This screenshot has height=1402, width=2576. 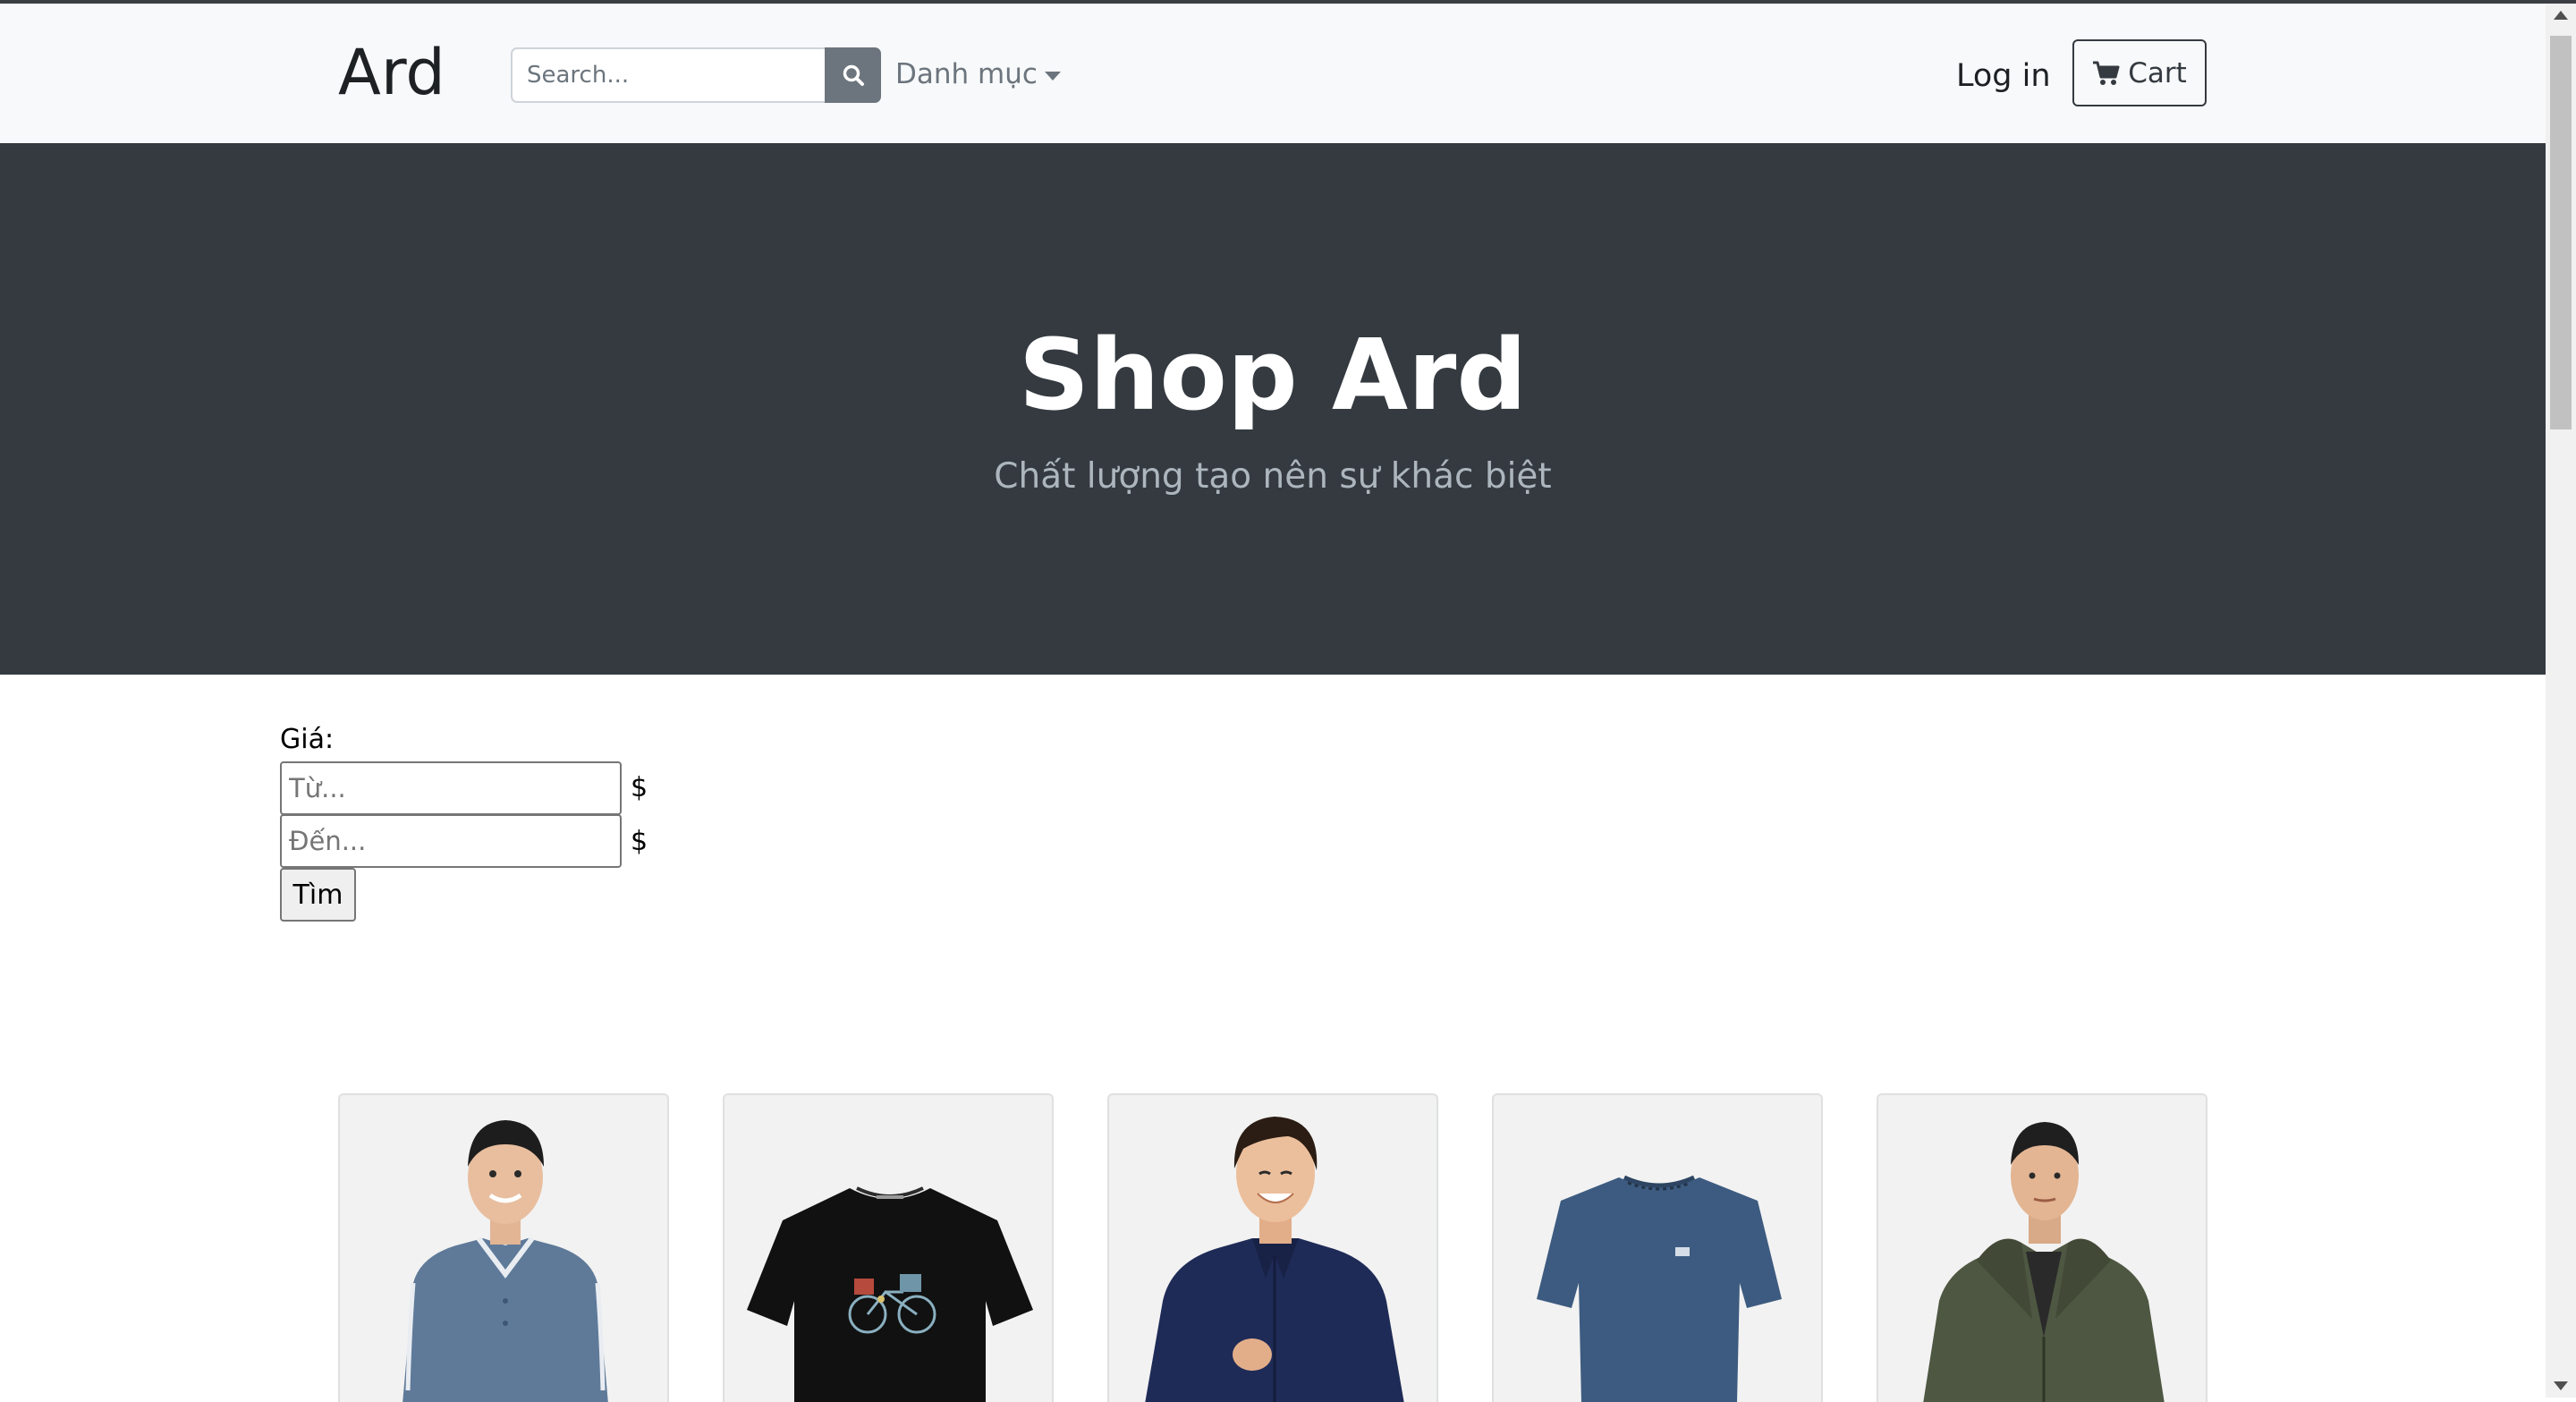 I want to click on price-filter-label: Giá:, so click(x=307, y=740).